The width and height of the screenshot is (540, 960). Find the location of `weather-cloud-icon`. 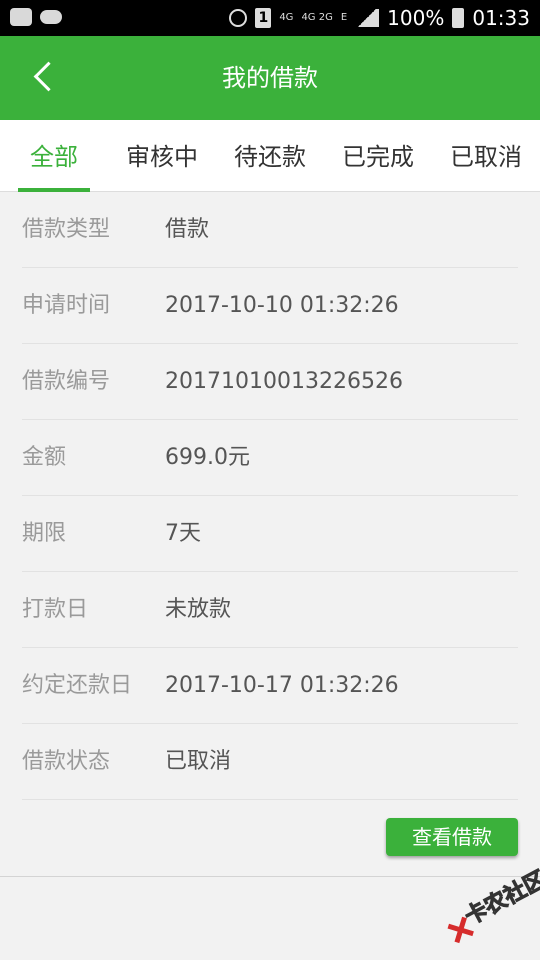

weather-cloud-icon is located at coordinates (51, 17).